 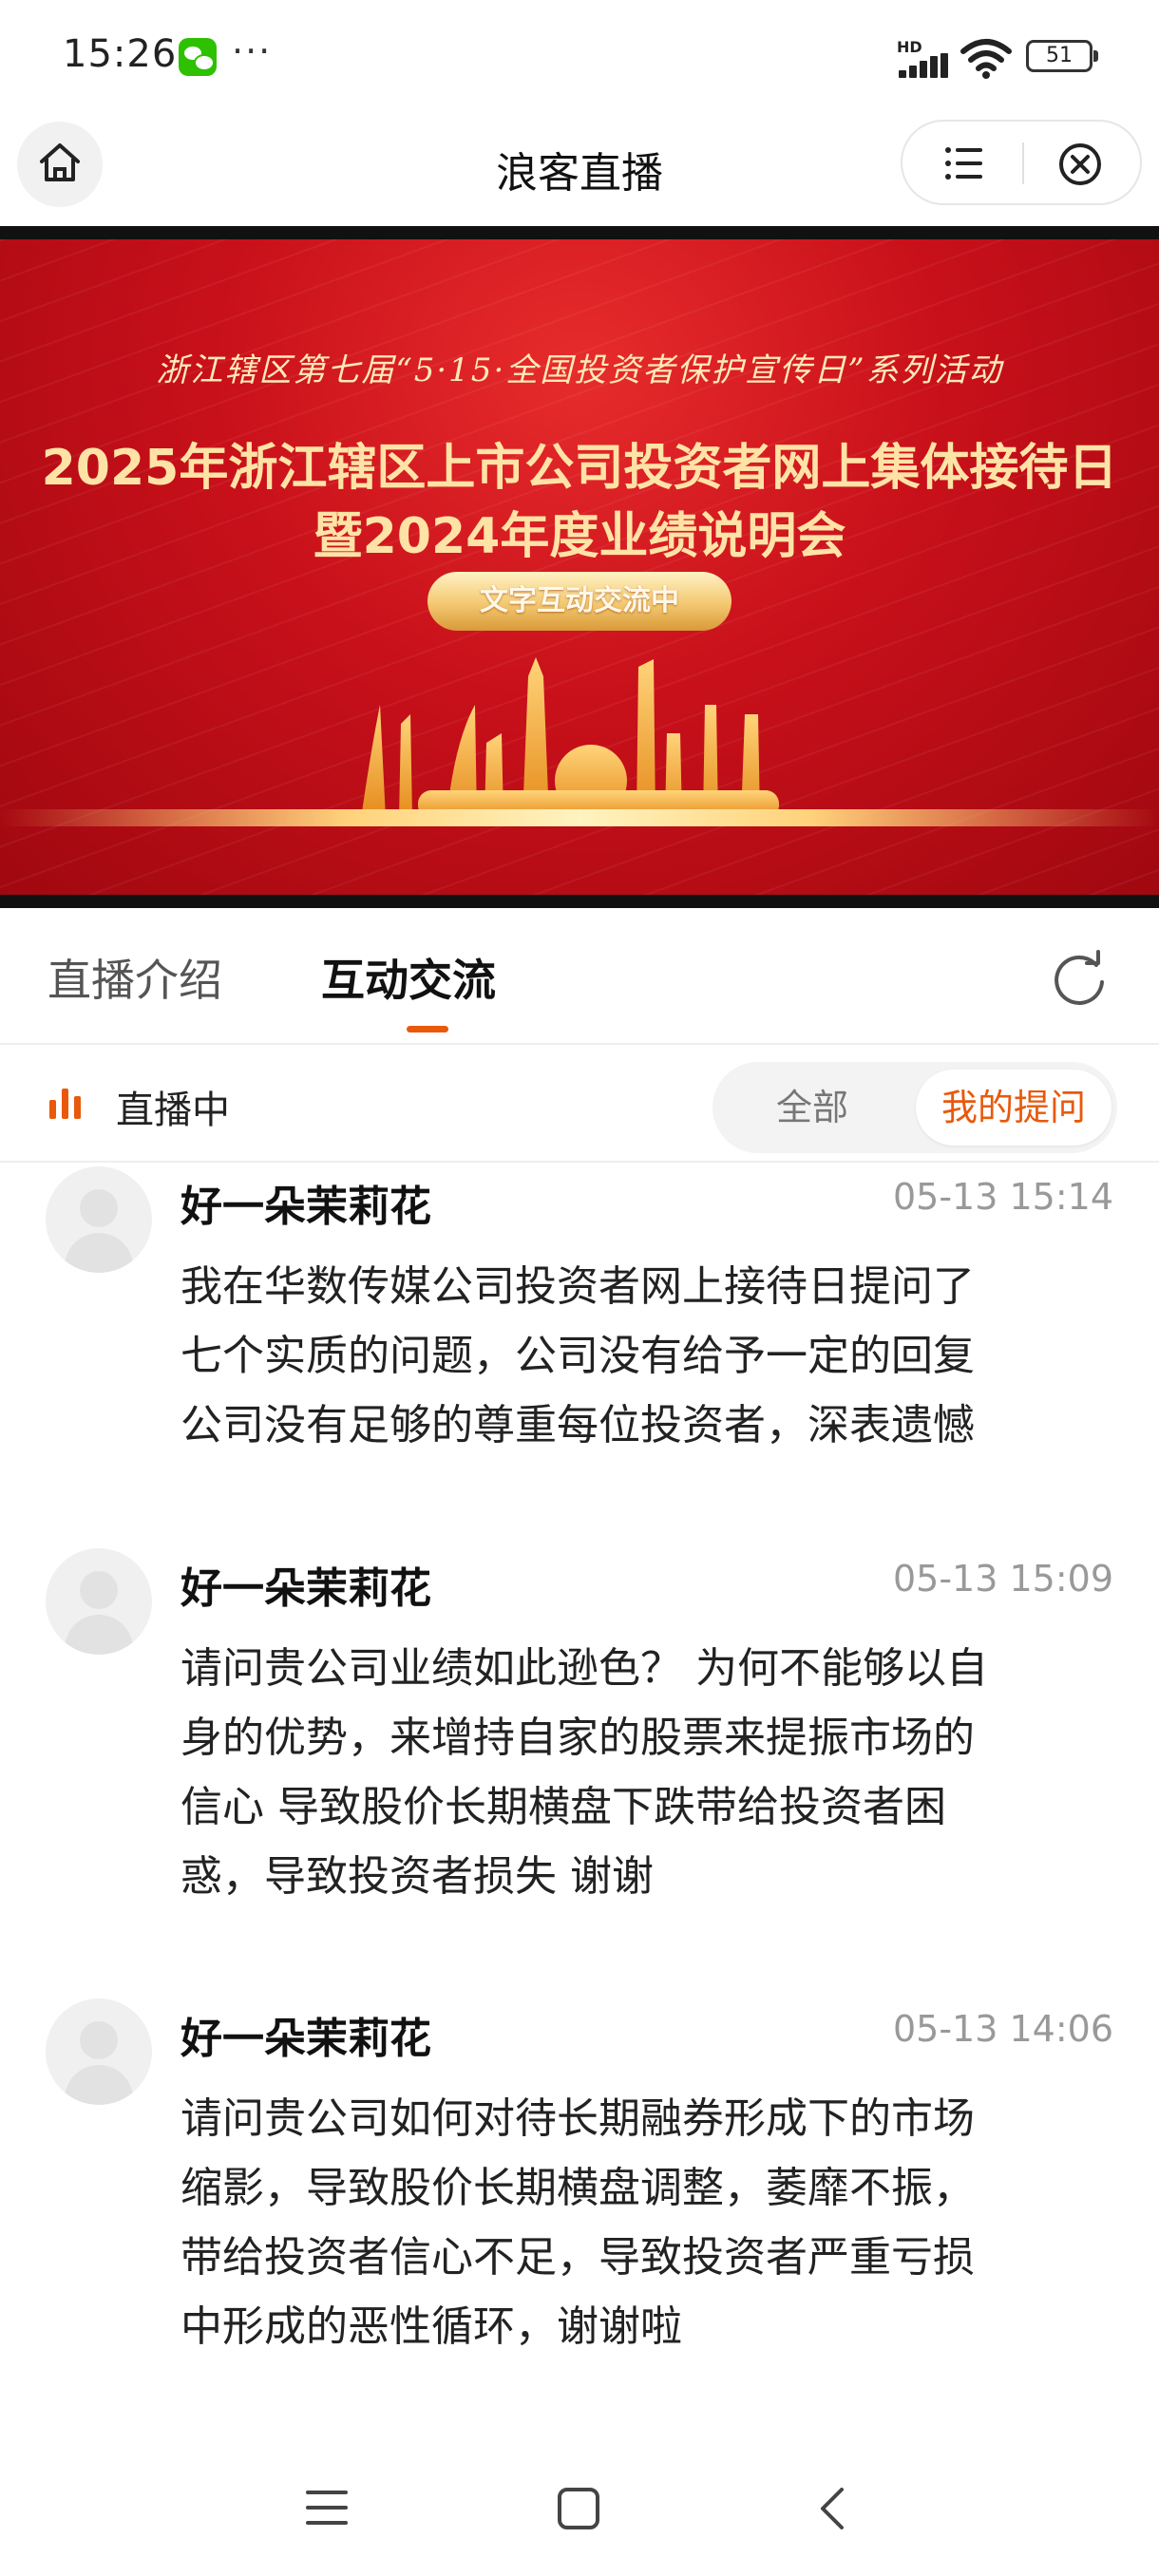 I want to click on wechat-icon, so click(x=198, y=57).